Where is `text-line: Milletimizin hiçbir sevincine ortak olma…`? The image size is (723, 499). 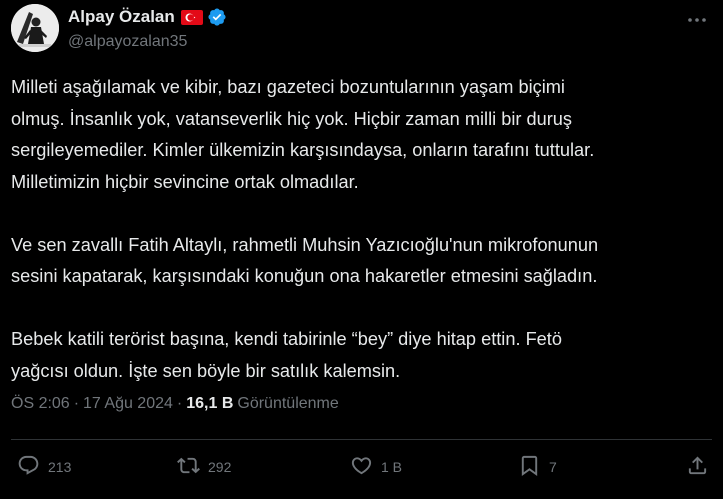
text-line: Milletimizin hiçbir sevincine ortak olma… is located at coordinates (185, 181).